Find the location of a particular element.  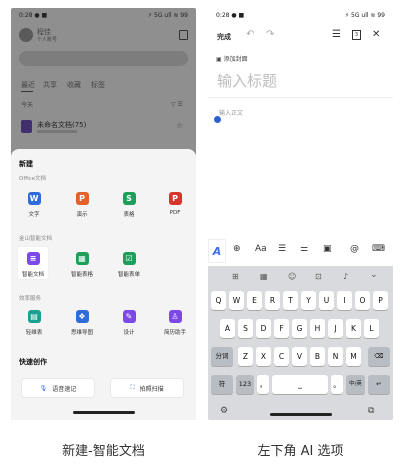

key-r: R is located at coordinates (272, 300).